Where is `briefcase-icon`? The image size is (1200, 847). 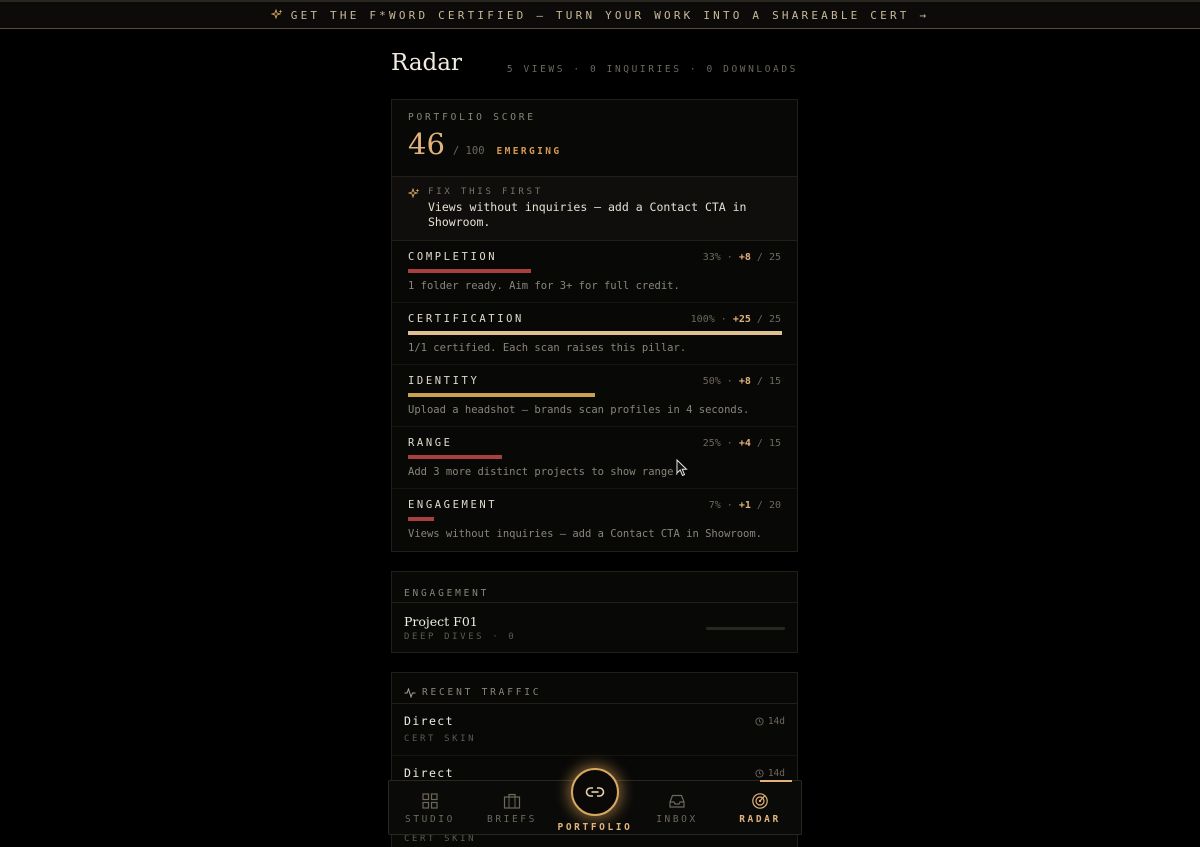 briefcase-icon is located at coordinates (512, 801).